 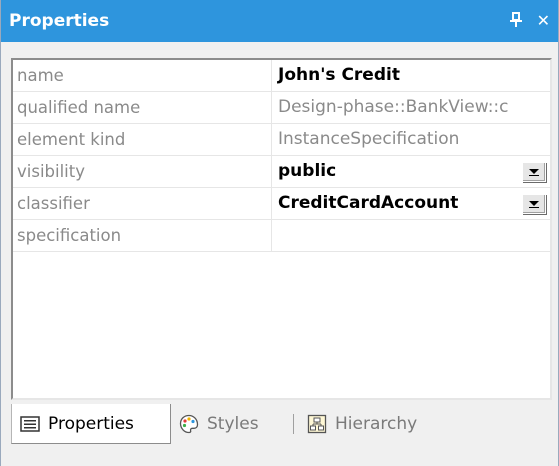 What do you see at coordinates (142, 140) in the screenshot?
I see `property-name: element kind` at bounding box center [142, 140].